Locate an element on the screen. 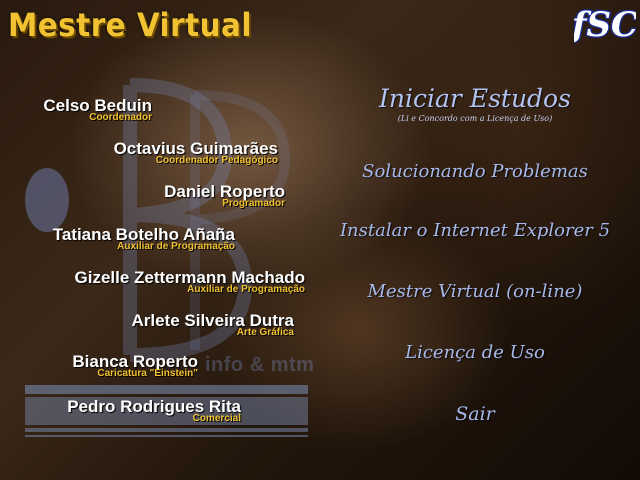  fsc-logo: ƒSC is located at coordinates (605, 25).